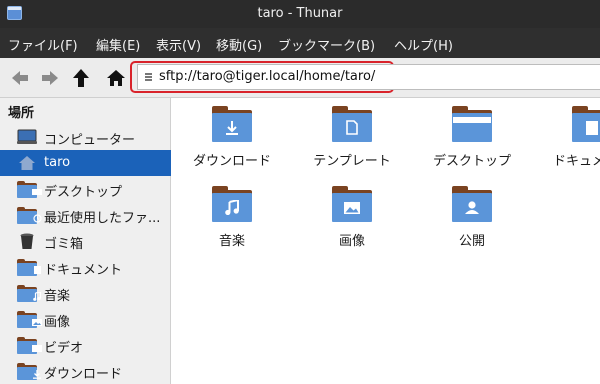 This screenshot has height=384, width=600. What do you see at coordinates (85, 319) in the screenshot?
I see `sidebar-item-pictures: 画像` at bounding box center [85, 319].